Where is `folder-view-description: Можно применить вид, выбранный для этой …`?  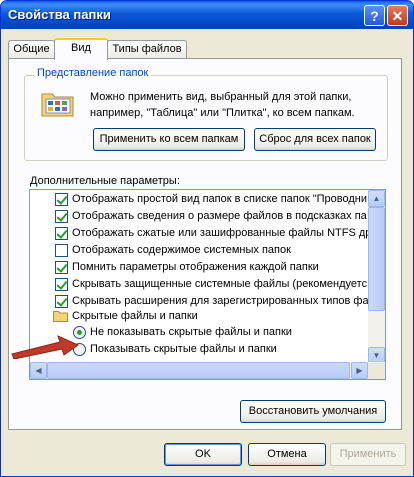
folder-view-description: Можно применить вид, выбранный для этой … is located at coordinates (222, 105).